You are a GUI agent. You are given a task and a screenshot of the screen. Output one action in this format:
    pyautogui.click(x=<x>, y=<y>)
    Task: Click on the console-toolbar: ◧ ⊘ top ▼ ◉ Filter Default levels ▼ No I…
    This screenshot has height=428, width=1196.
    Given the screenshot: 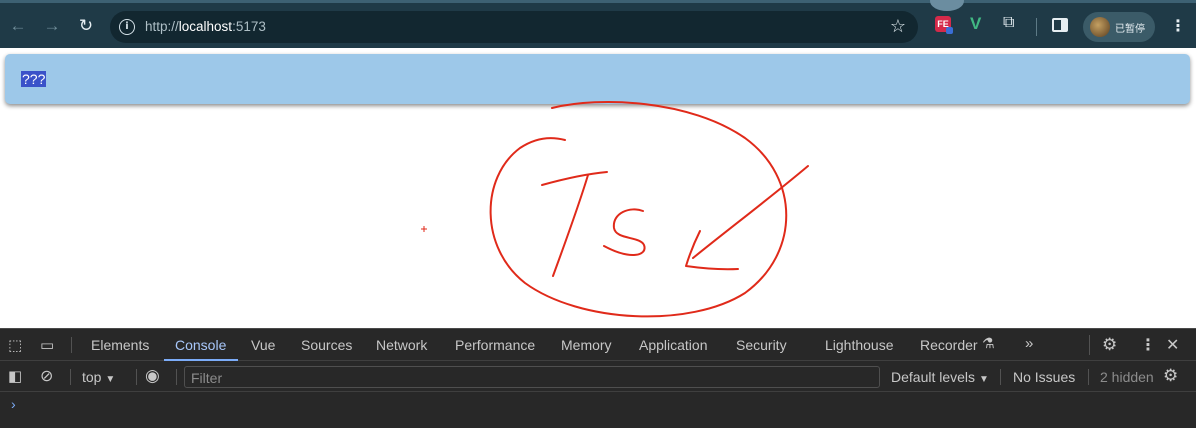 What is the action you would take?
    pyautogui.click(x=598, y=377)
    